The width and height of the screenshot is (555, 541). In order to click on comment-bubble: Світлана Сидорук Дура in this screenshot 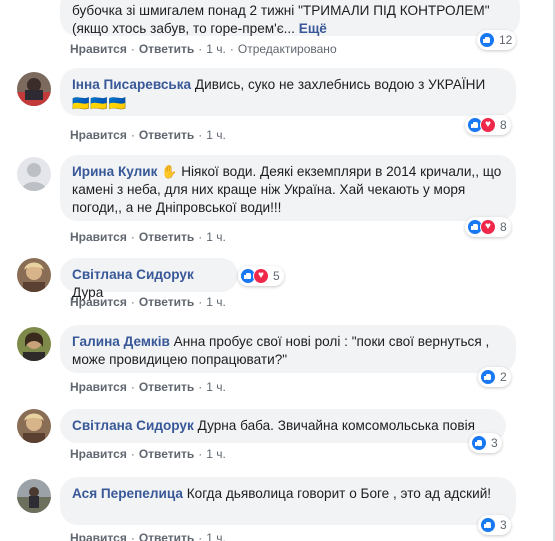, I will do `click(149, 279)`.